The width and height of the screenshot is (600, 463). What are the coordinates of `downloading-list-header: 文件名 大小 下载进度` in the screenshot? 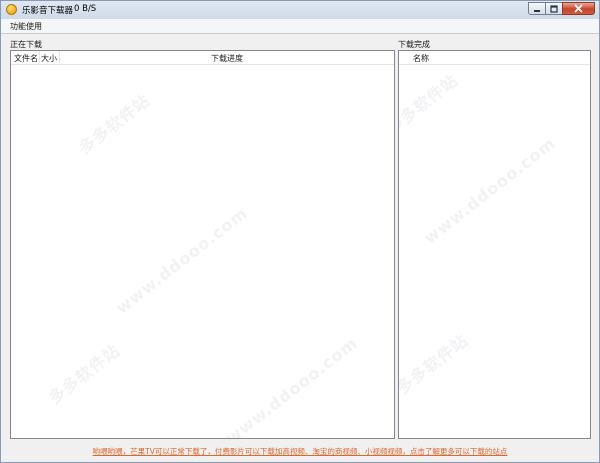 It's located at (202, 58).